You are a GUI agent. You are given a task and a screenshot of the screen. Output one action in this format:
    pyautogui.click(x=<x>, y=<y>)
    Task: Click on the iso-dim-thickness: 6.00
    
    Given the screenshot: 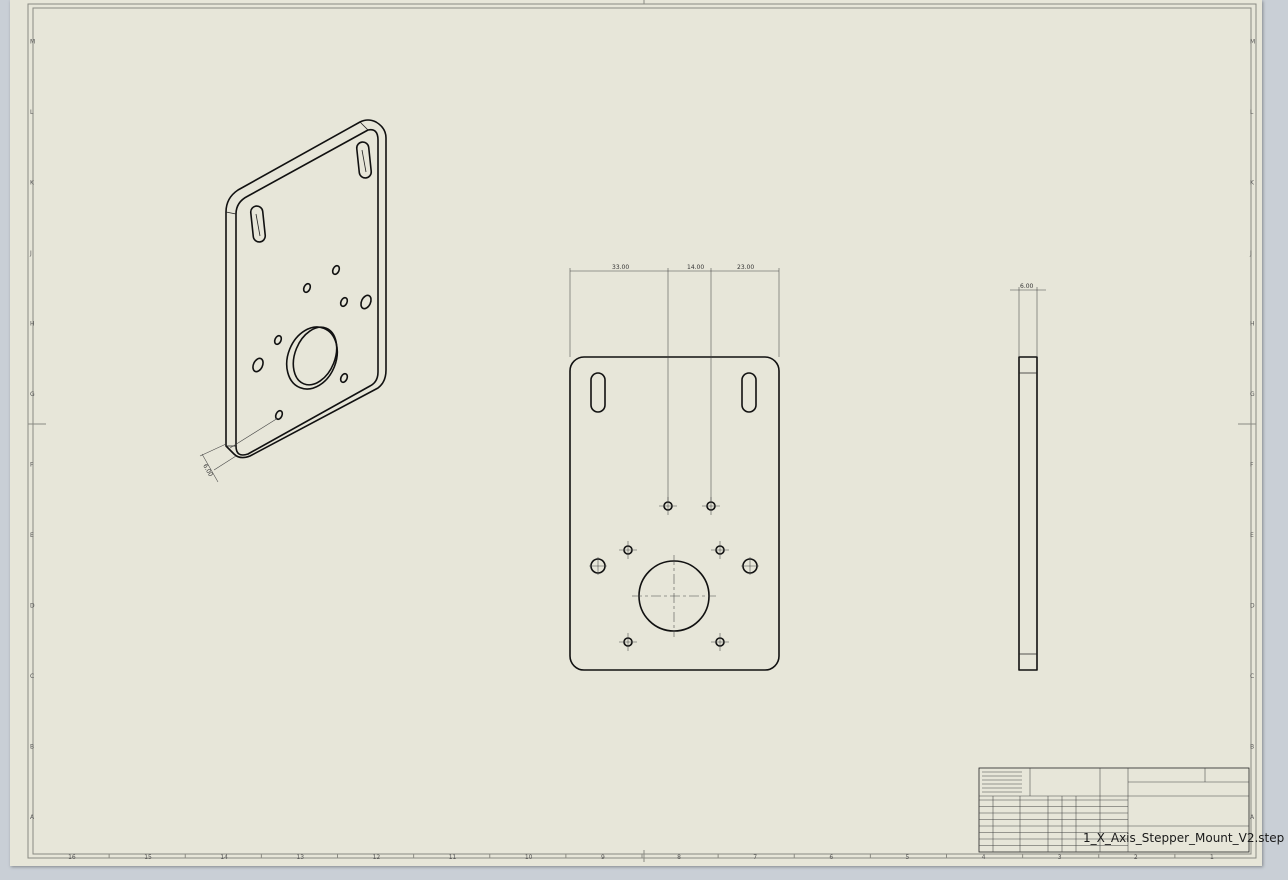 What is the action you would take?
    pyautogui.click(x=207, y=470)
    